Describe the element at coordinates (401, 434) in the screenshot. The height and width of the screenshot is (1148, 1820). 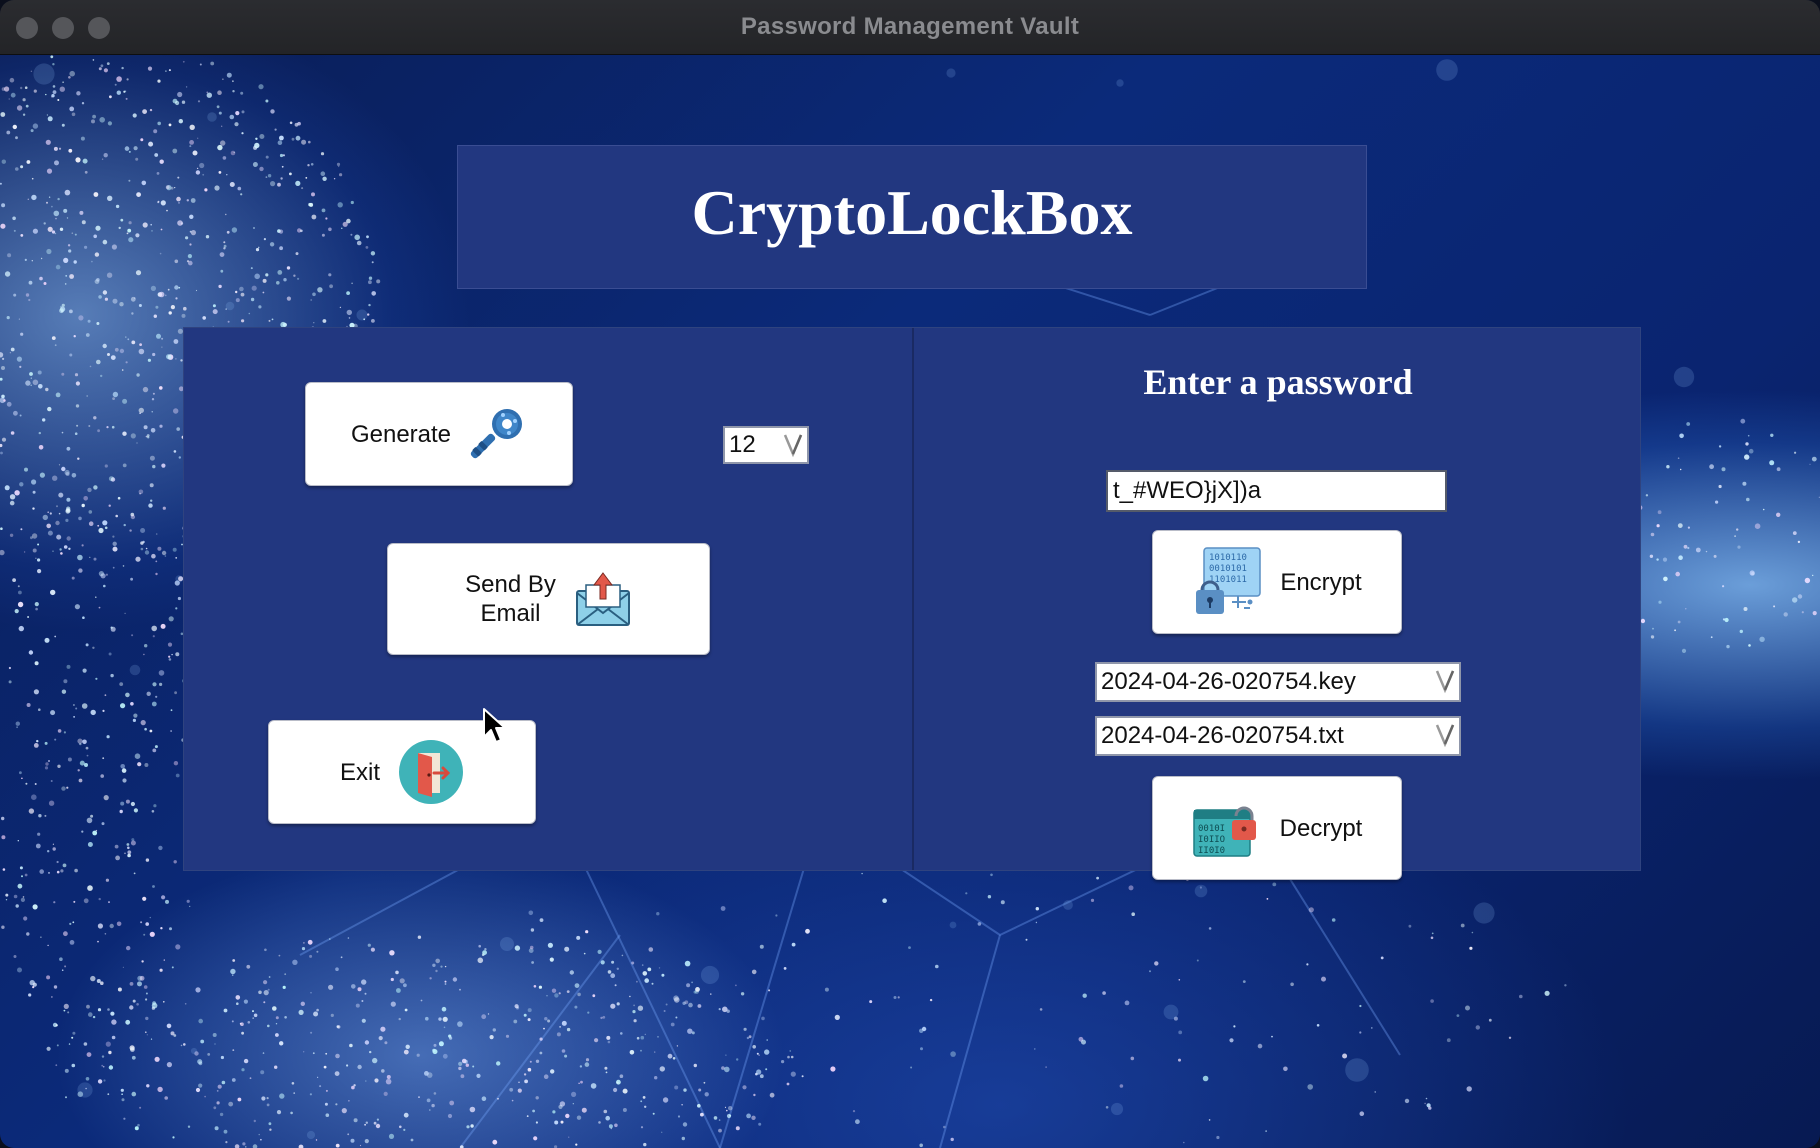
I see `generate-button-label: Generate` at that location.